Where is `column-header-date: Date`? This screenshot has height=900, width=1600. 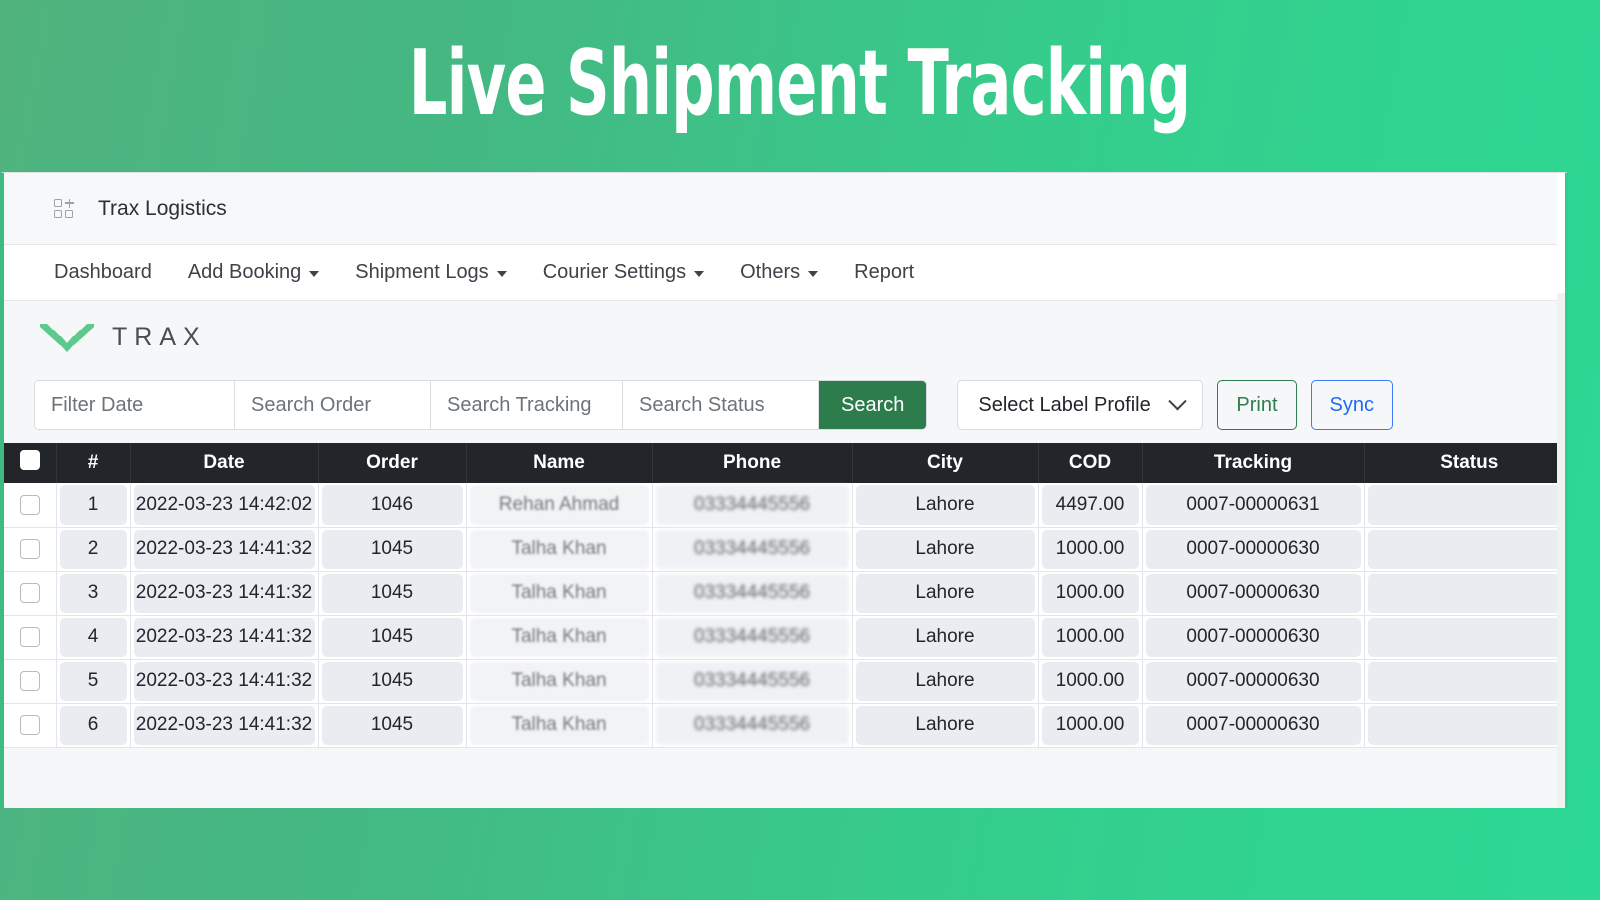 column-header-date: Date is located at coordinates (224, 463).